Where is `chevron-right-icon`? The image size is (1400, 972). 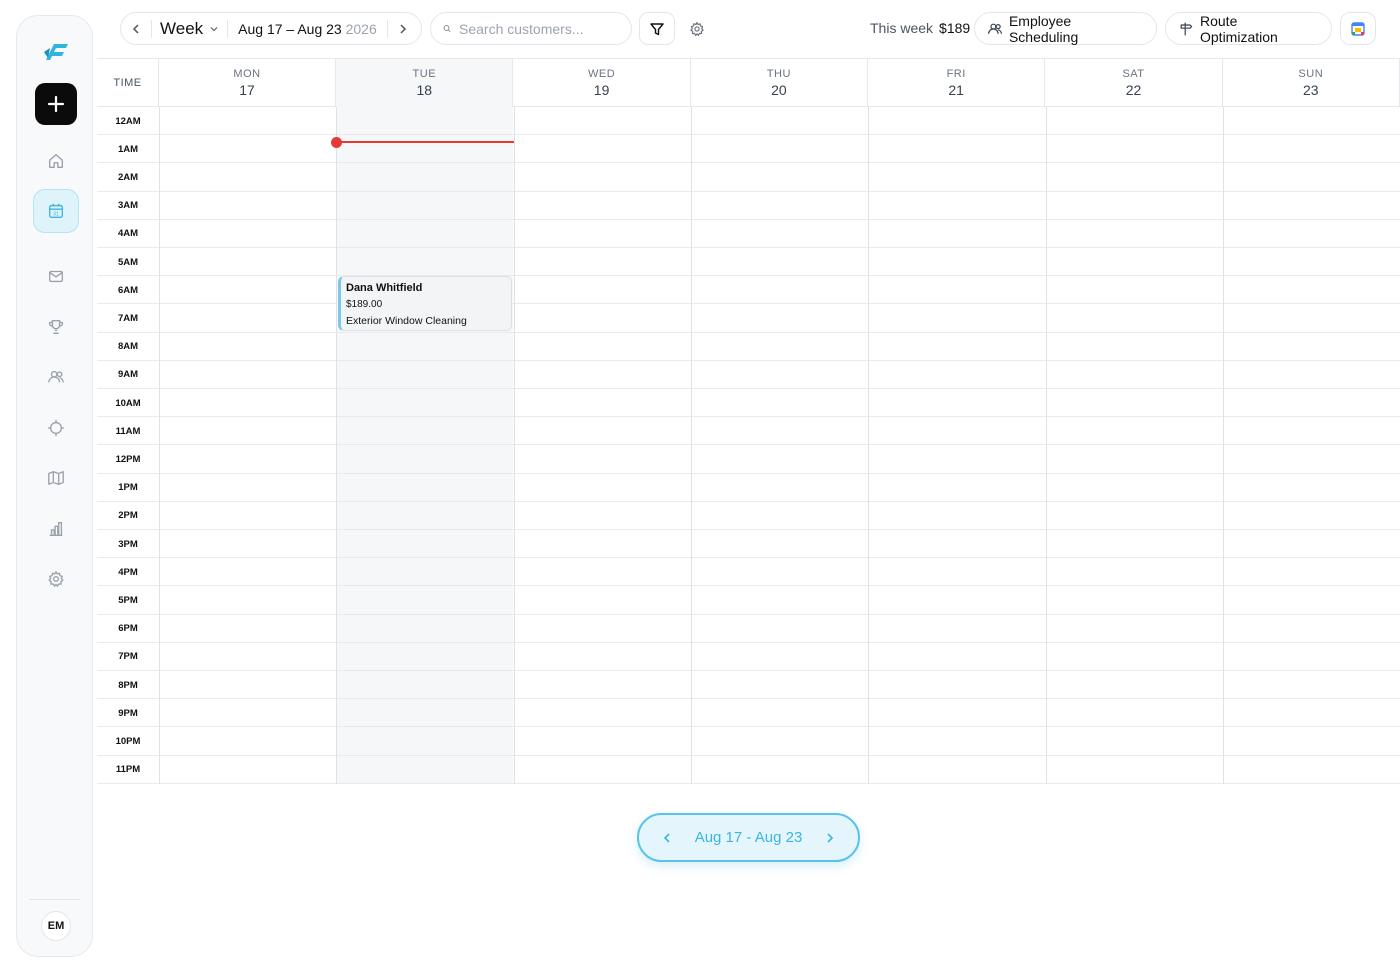
chevron-right-icon is located at coordinates (403, 28).